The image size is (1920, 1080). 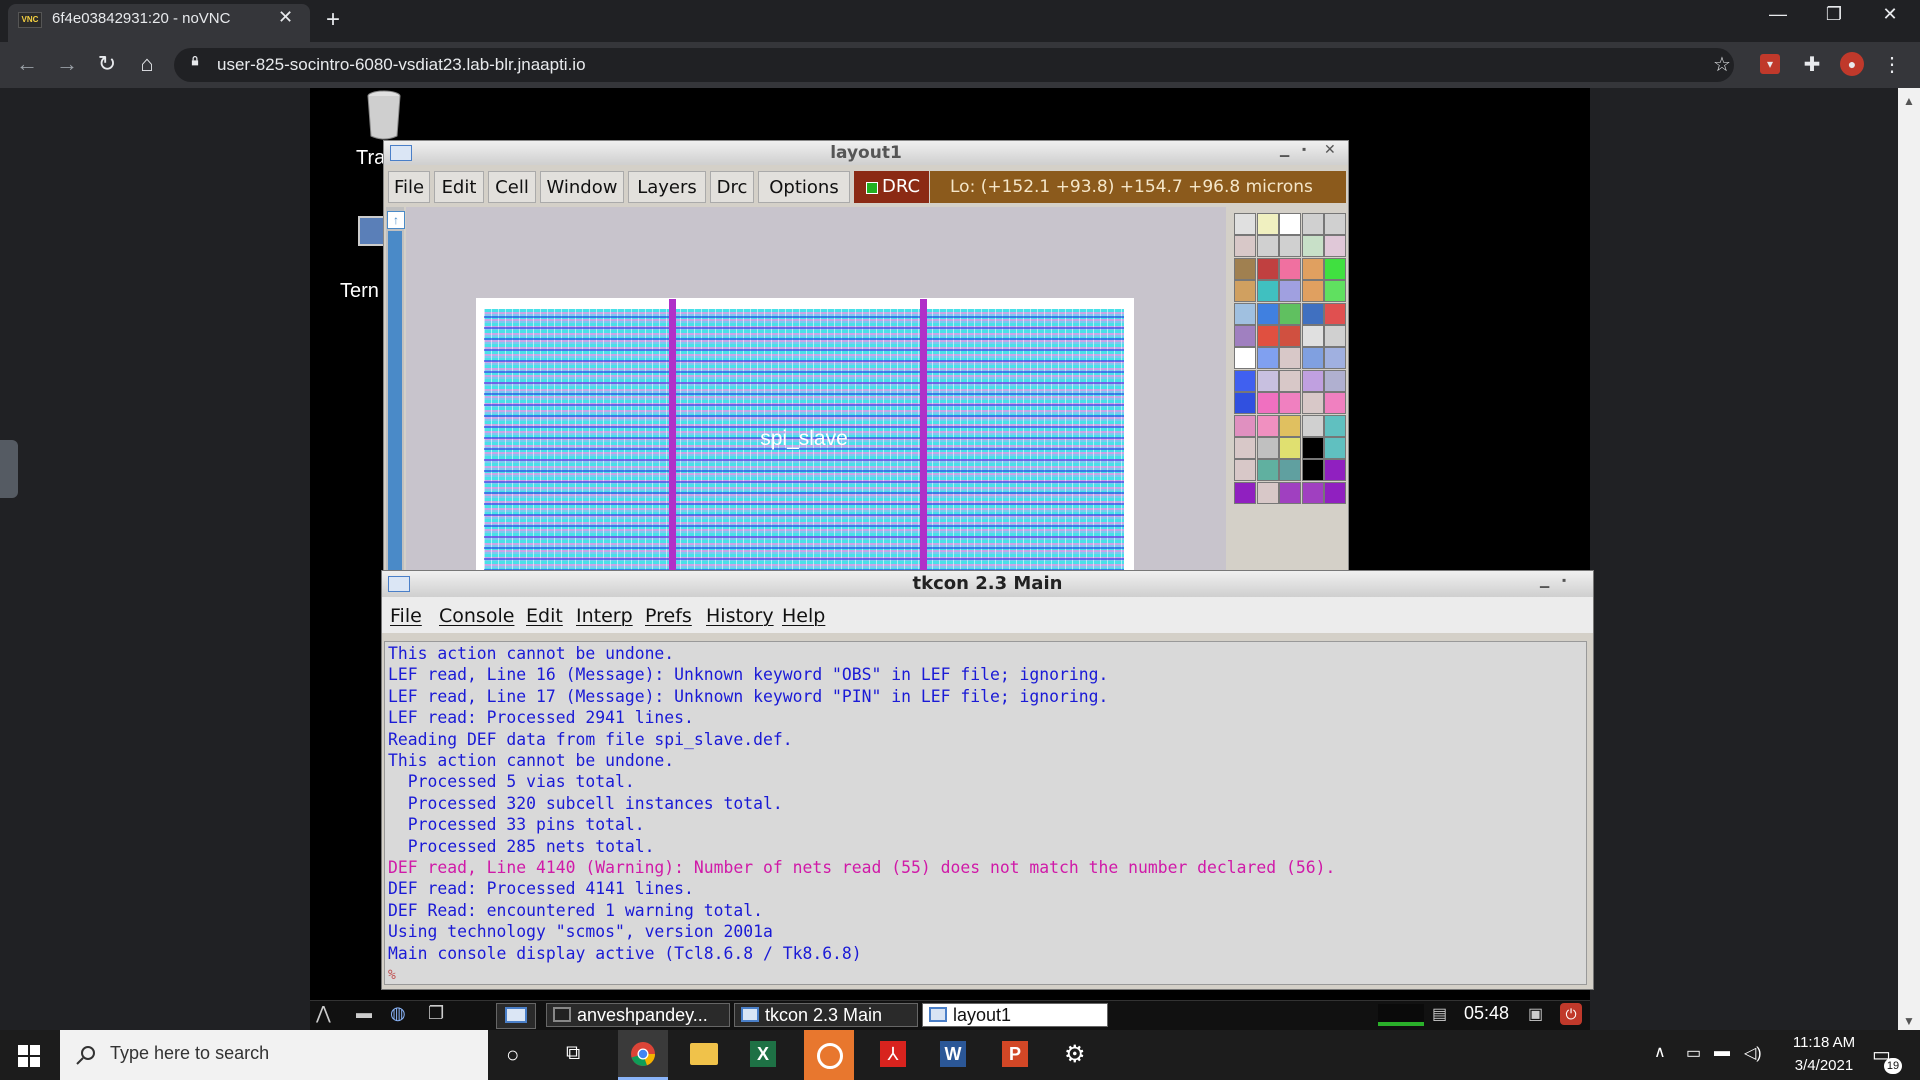 I want to click on panel-task-layout1: layout1, so click(x=1015, y=1015).